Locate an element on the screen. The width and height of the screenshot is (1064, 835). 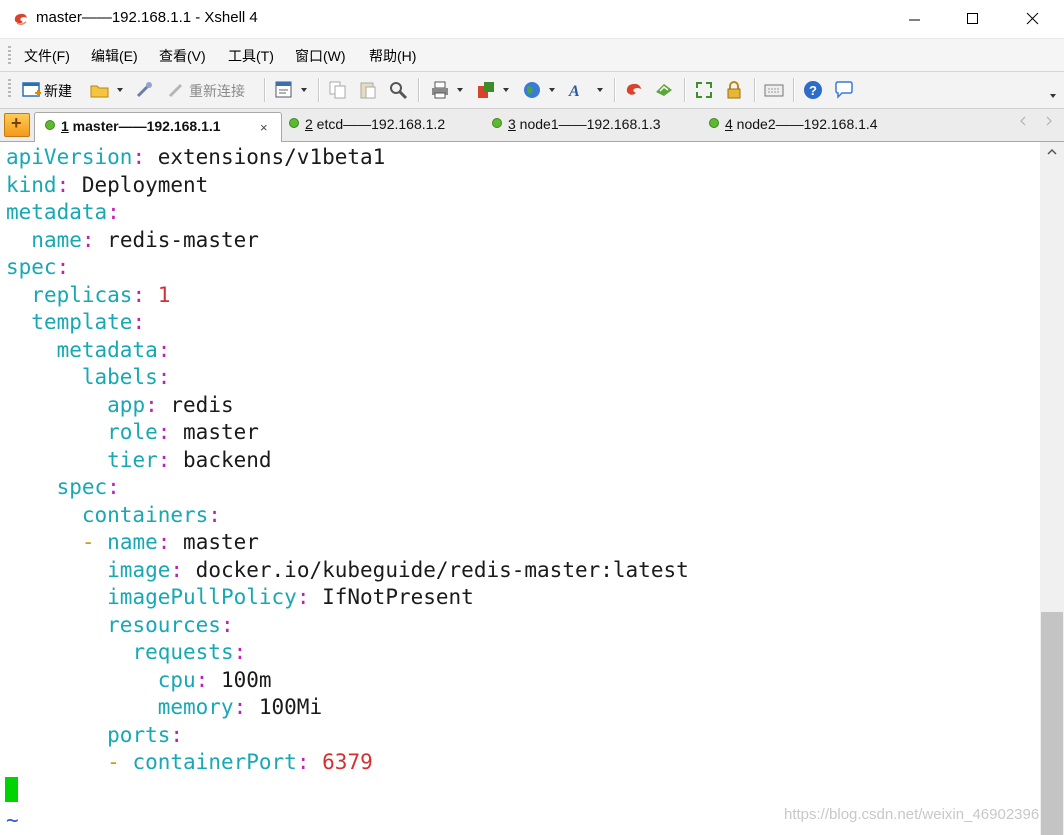
session-tab-1: 1 master——192.168.1.1 × is located at coordinates (158, 127).